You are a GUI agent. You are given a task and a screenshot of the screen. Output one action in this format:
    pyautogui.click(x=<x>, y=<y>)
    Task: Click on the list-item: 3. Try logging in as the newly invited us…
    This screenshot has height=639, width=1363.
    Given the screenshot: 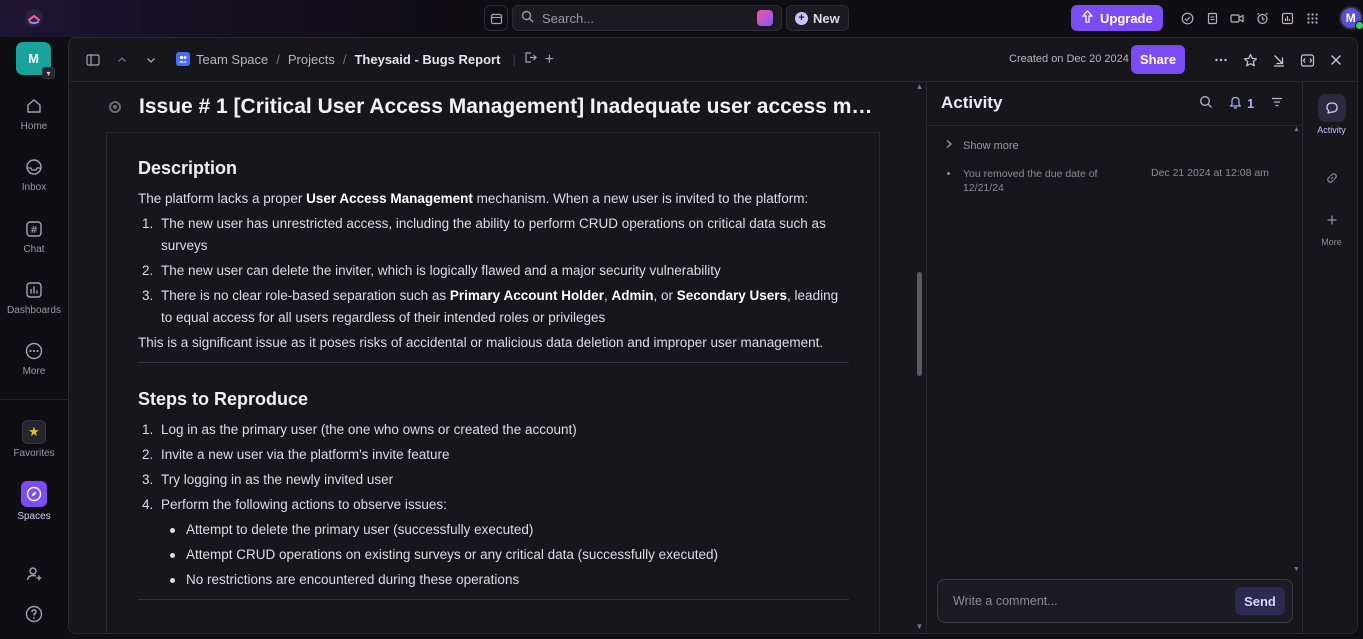 What is the action you would take?
    pyautogui.click(x=268, y=479)
    